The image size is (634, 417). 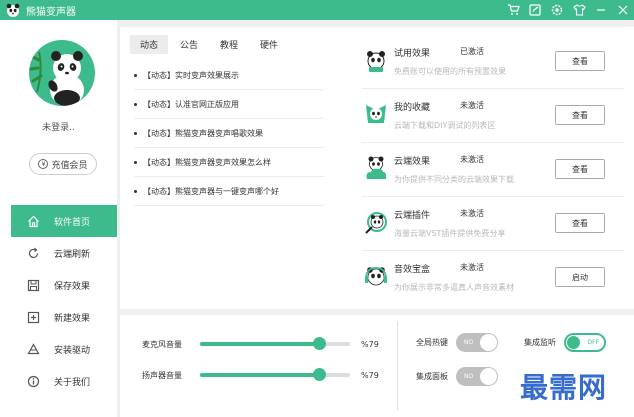 What do you see at coordinates (540, 342) in the screenshot?
I see `integrated-monitor-label: 集成监听` at bounding box center [540, 342].